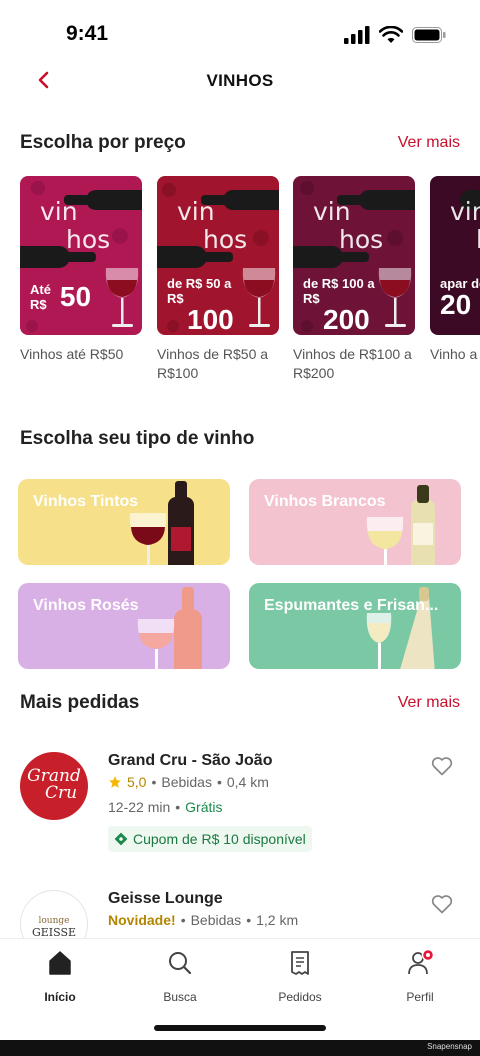 Image resolution: width=480 pixels, height=1056 pixels. I want to click on coupon-text: Cupom de R$ 10 disponível, so click(219, 839).